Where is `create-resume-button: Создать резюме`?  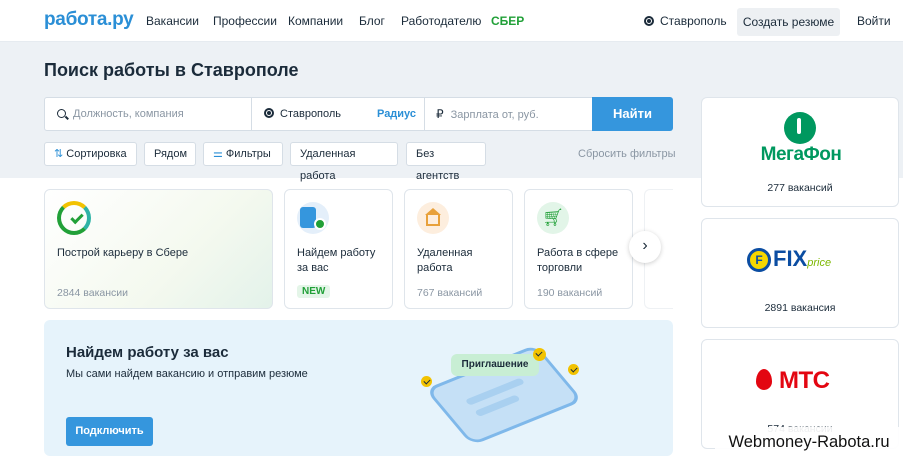 create-resume-button: Создать резюме is located at coordinates (788, 22).